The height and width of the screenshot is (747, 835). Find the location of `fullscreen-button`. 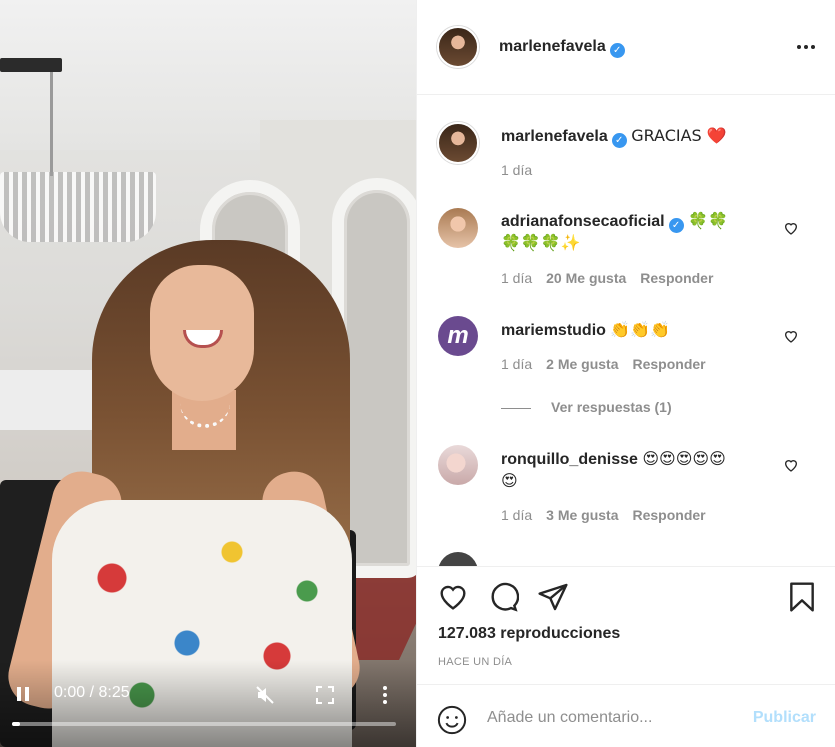

fullscreen-button is located at coordinates (325, 695).